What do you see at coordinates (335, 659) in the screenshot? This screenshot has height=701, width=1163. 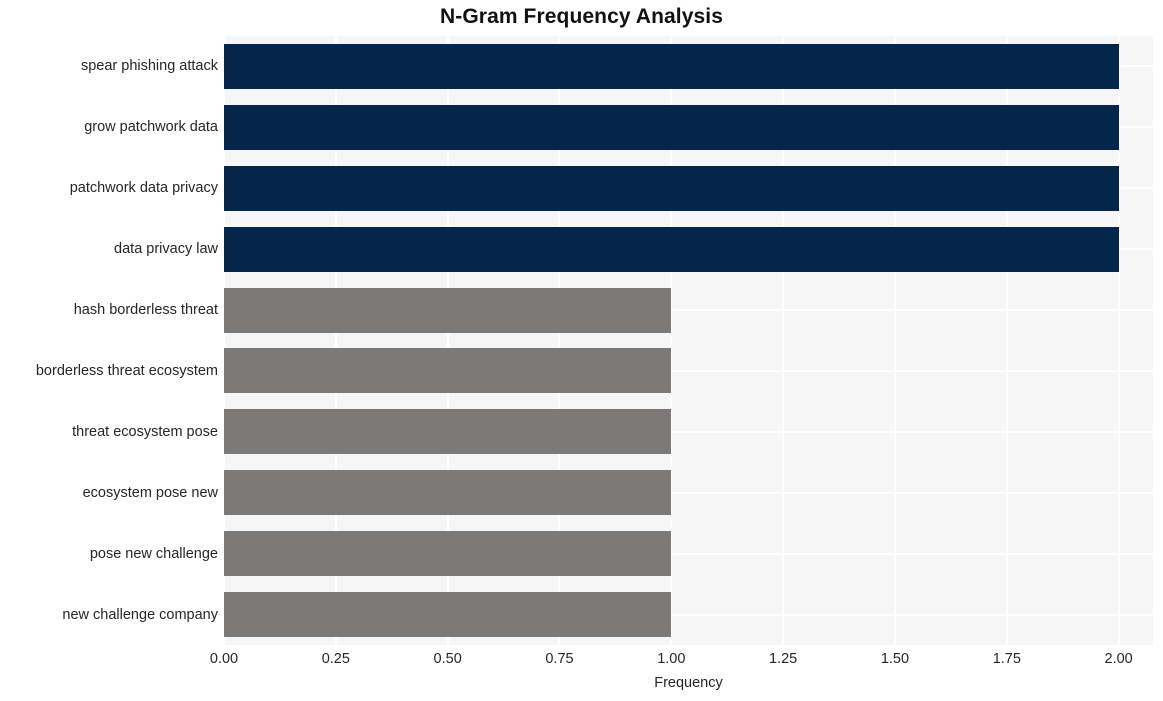 I see `x-axis-tick-label: 0.25` at bounding box center [335, 659].